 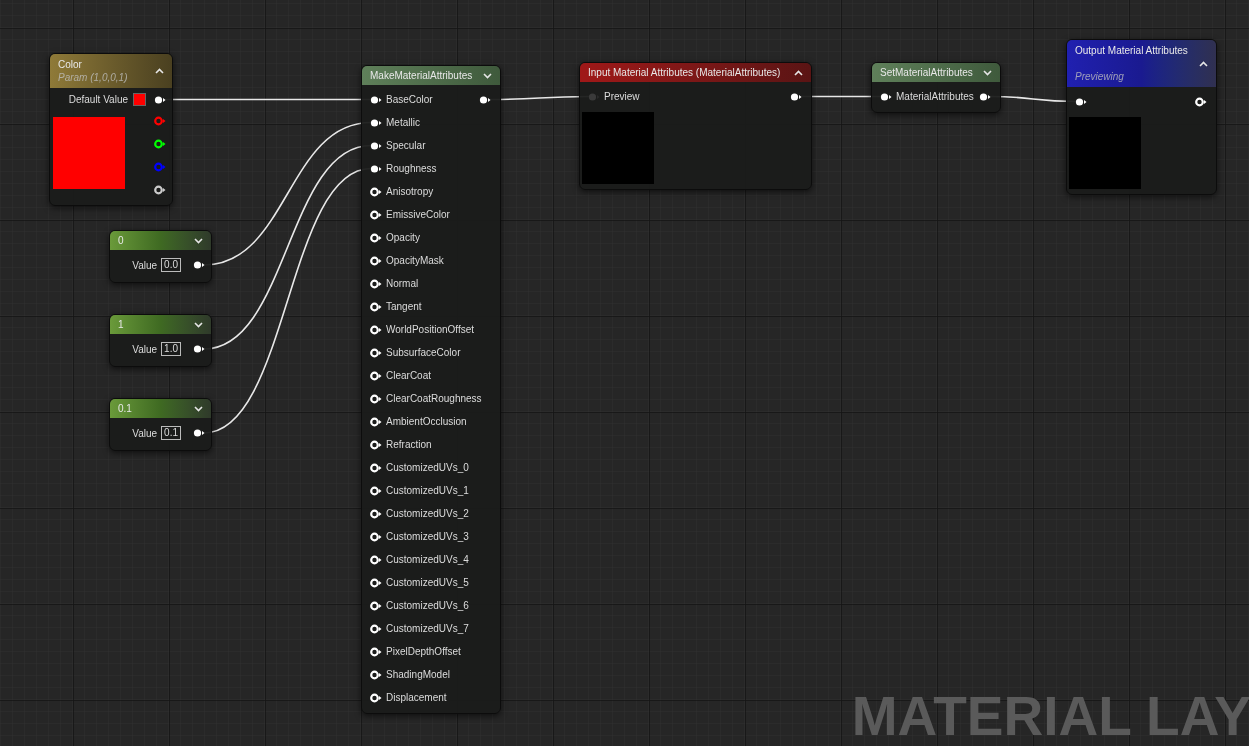 What do you see at coordinates (406, 146) in the screenshot?
I see `pin-label: Specular` at bounding box center [406, 146].